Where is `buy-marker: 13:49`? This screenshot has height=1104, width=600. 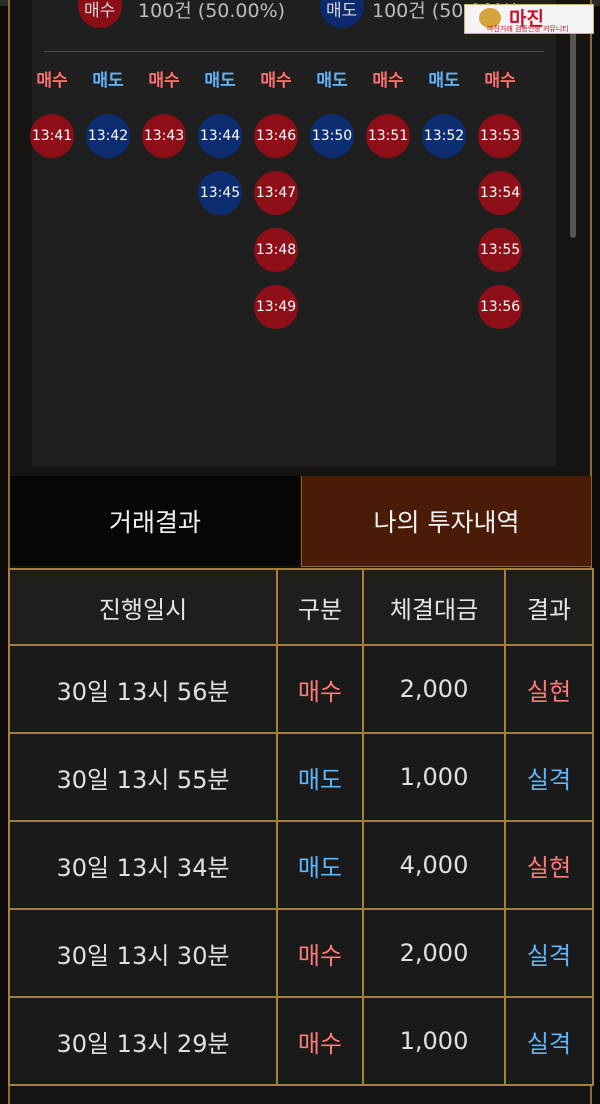 buy-marker: 13:49 is located at coordinates (276, 307).